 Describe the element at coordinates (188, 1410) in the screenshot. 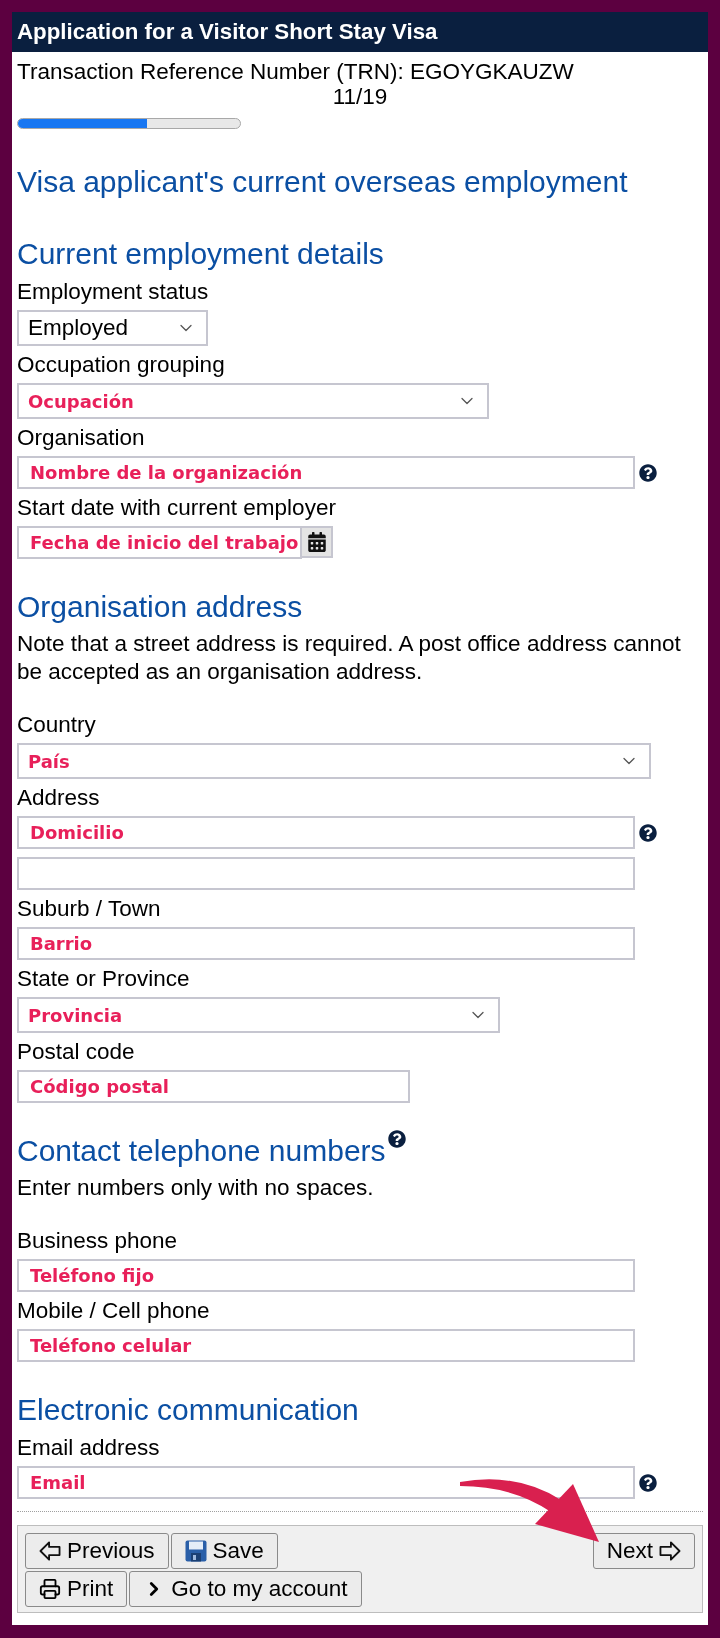

I see `section-heading: Electronic communication` at that location.